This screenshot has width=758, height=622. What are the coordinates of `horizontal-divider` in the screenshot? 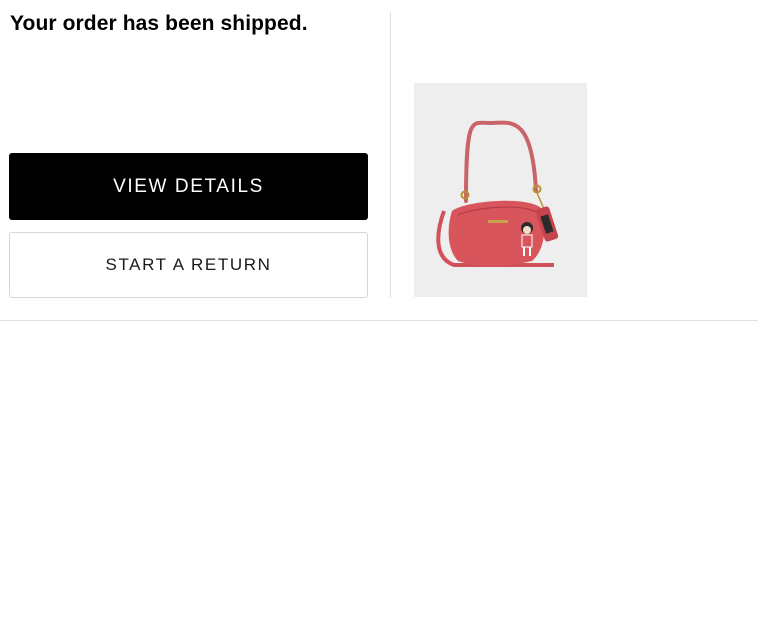 It's located at (379, 320).